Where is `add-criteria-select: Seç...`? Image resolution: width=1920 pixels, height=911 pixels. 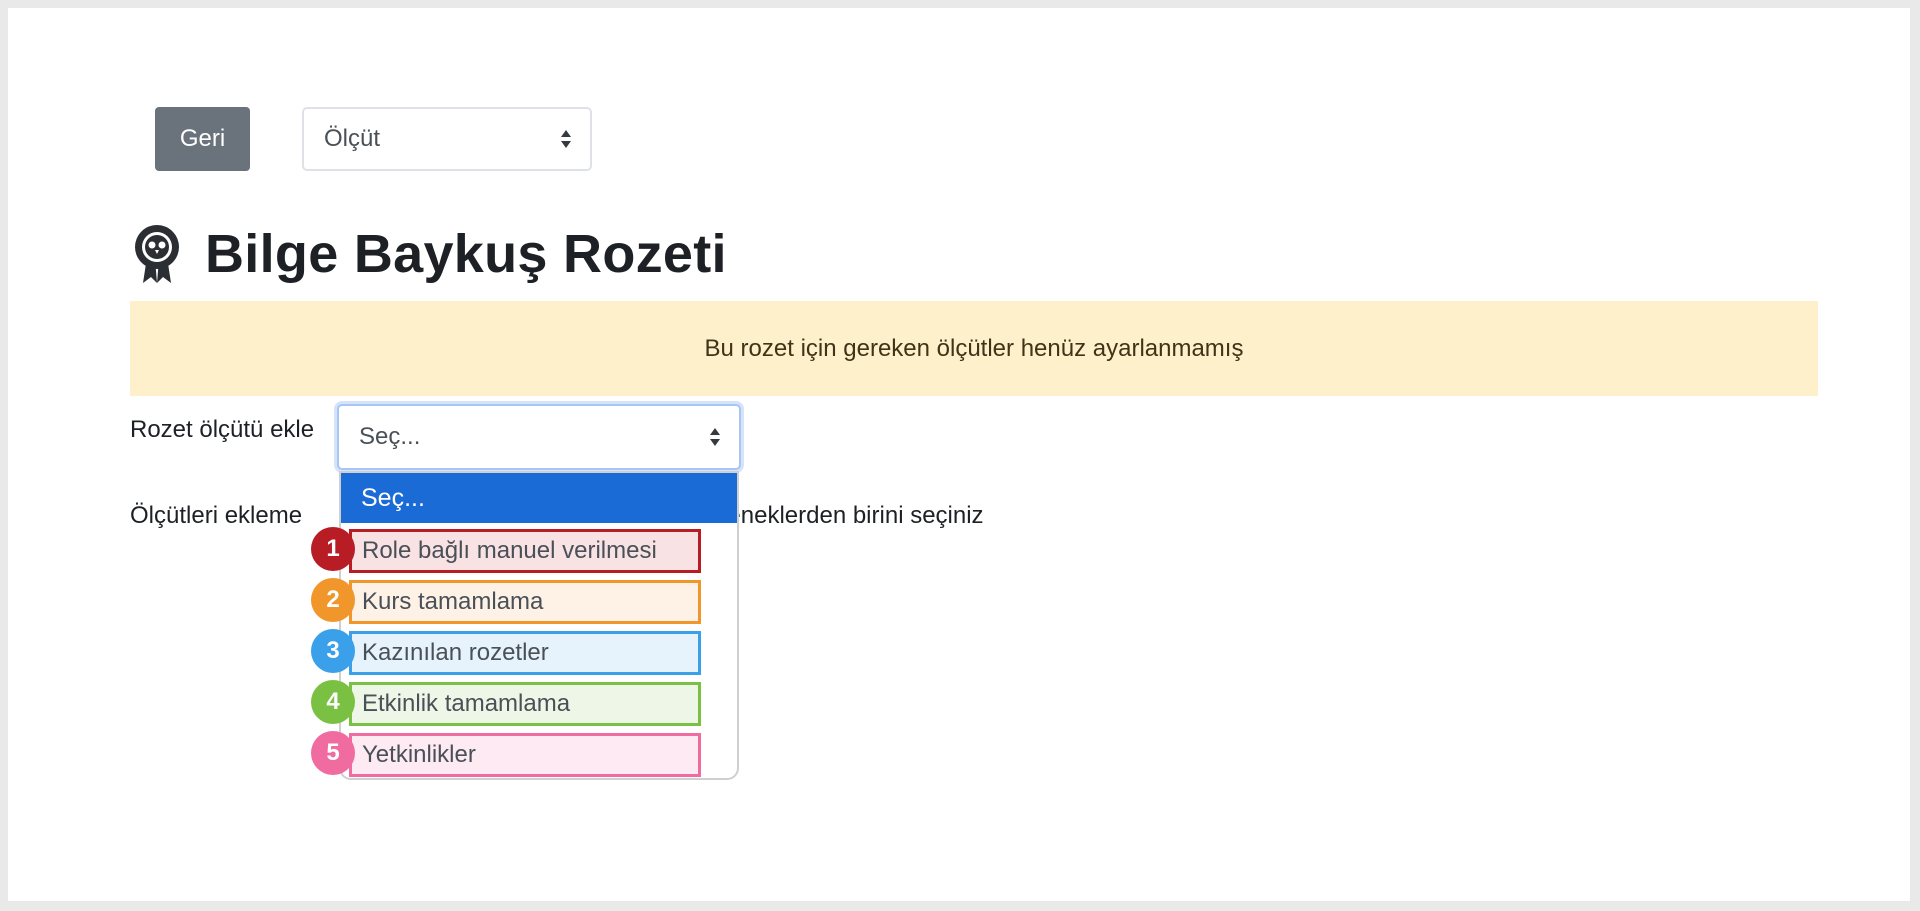
add-criteria-select: Seç... is located at coordinates (539, 437).